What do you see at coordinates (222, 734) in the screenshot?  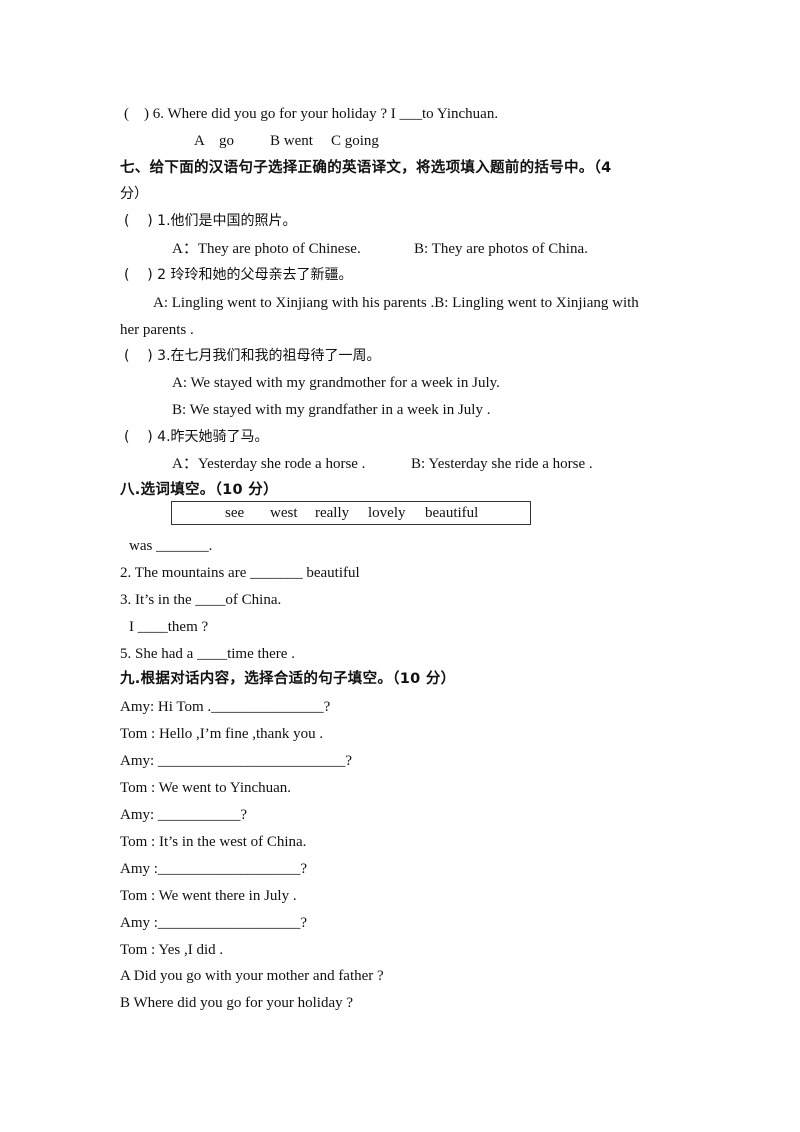 I see `dialogue-line: Tom : Hello ,I’m fine ,thank you .` at bounding box center [222, 734].